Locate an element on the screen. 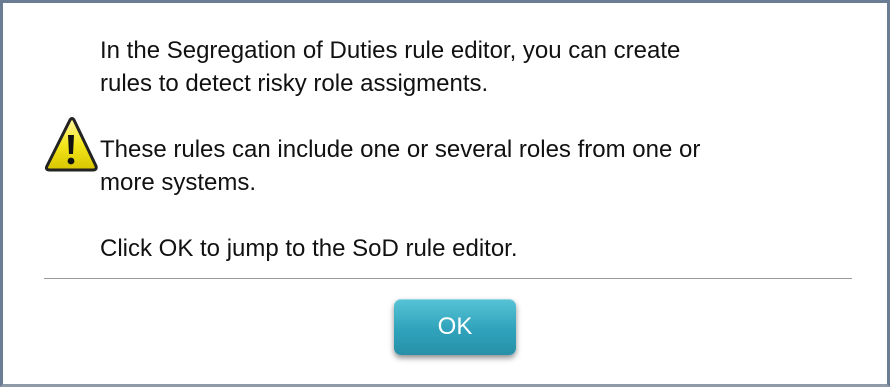 Image resolution: width=890 pixels, height=387 pixels. message-line: Click OK to jump to the SoD rule editor. is located at coordinates (309, 248).